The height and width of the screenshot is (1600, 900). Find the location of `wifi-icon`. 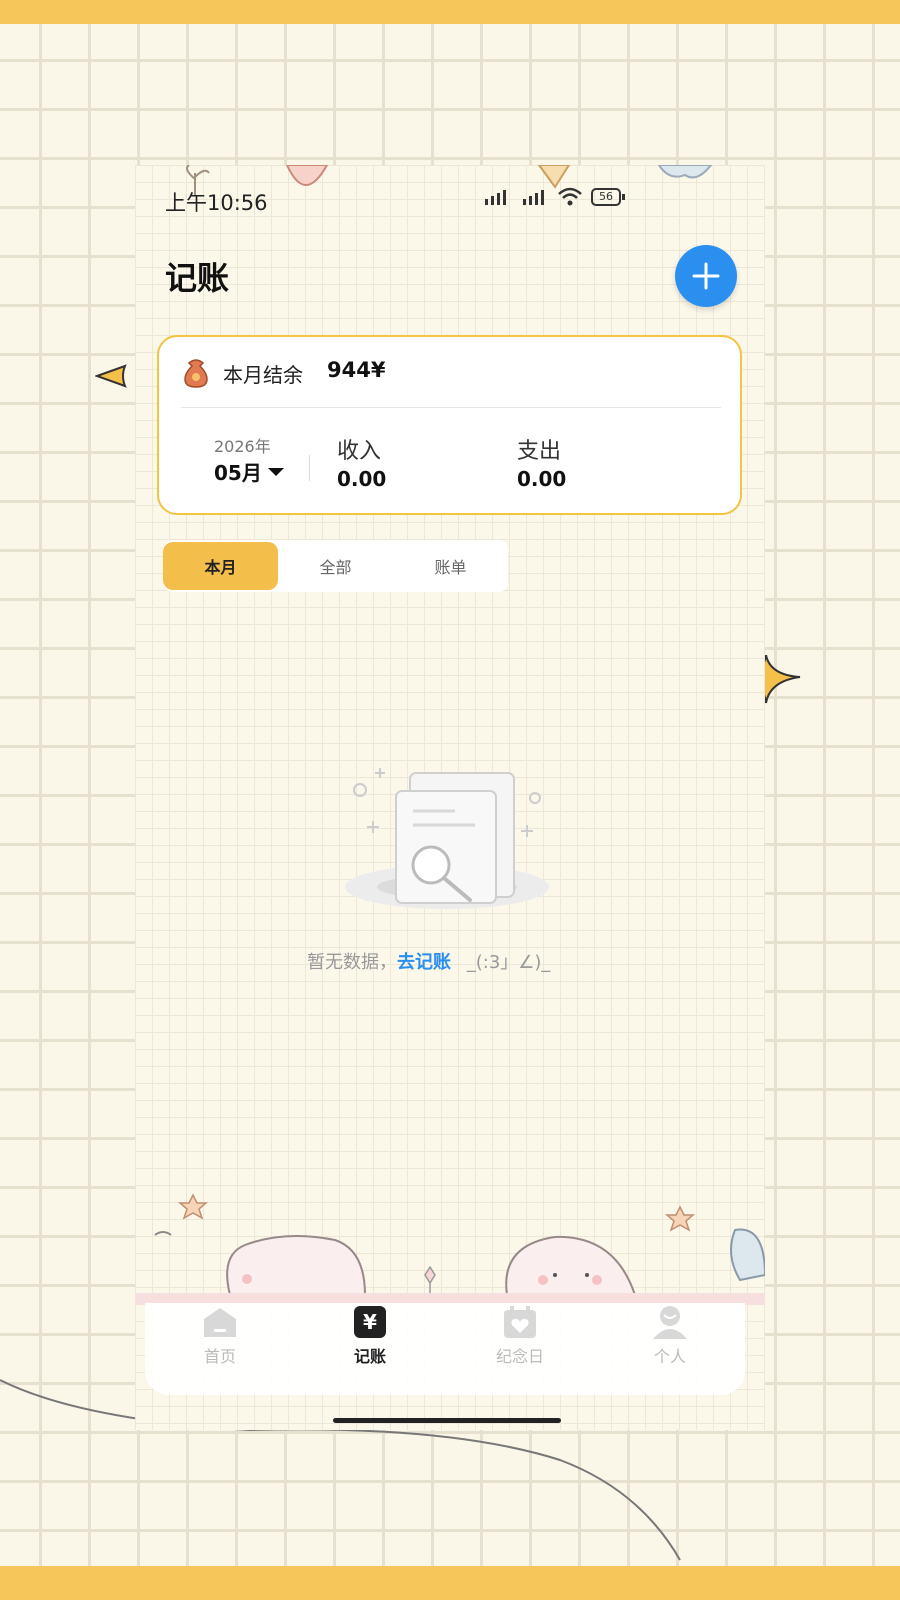

wifi-icon is located at coordinates (570, 196).